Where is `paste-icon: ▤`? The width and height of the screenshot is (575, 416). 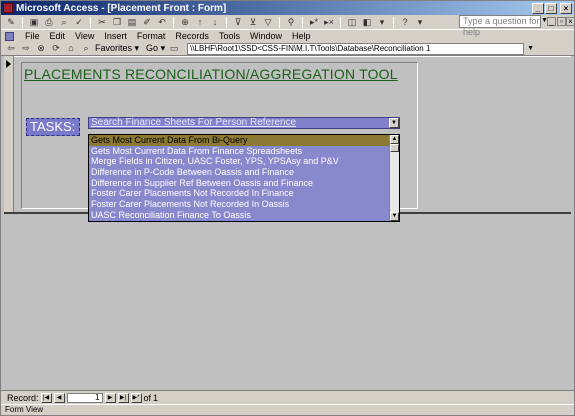 paste-icon: ▤ is located at coordinates (132, 22).